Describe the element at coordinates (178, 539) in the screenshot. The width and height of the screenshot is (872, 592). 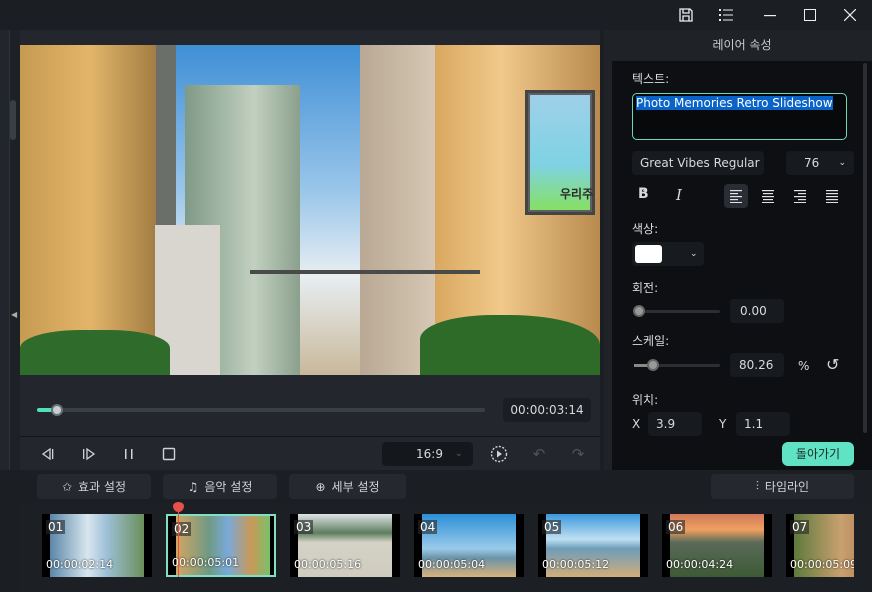
I see `playhead` at that location.